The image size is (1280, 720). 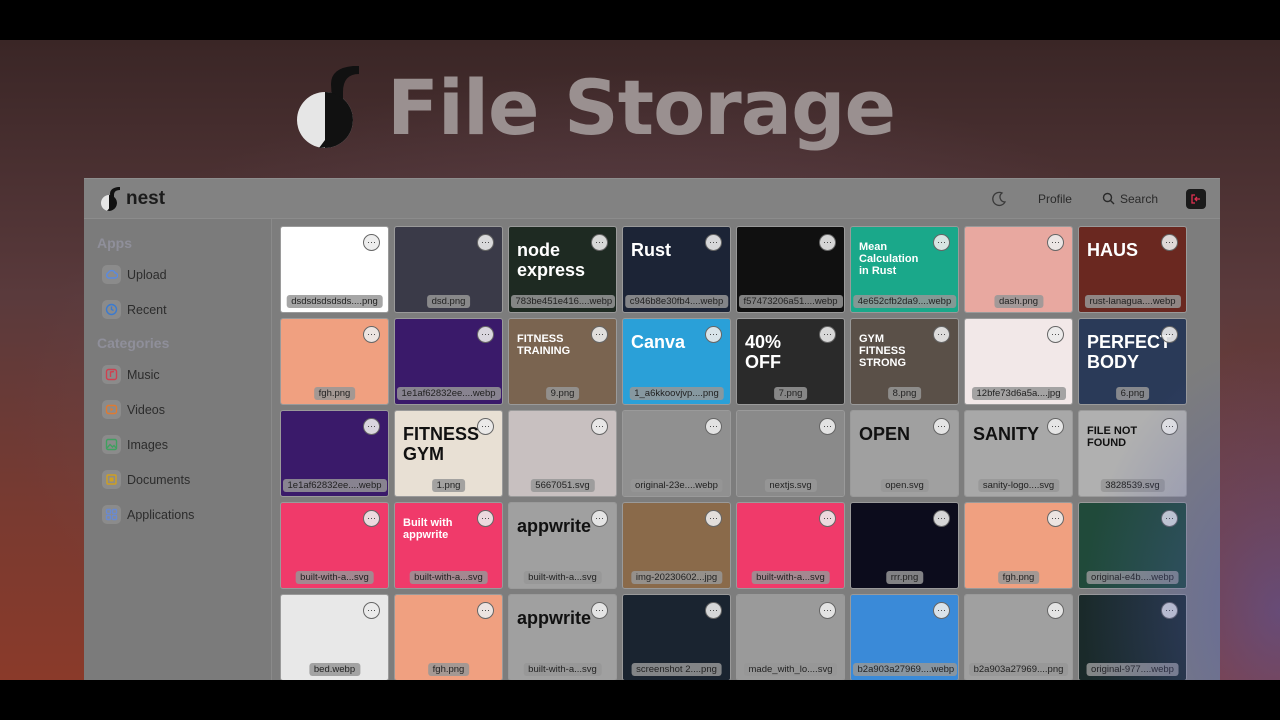 What do you see at coordinates (1018, 637) in the screenshot?
I see `file-card: ··· b2a903a27969....png` at bounding box center [1018, 637].